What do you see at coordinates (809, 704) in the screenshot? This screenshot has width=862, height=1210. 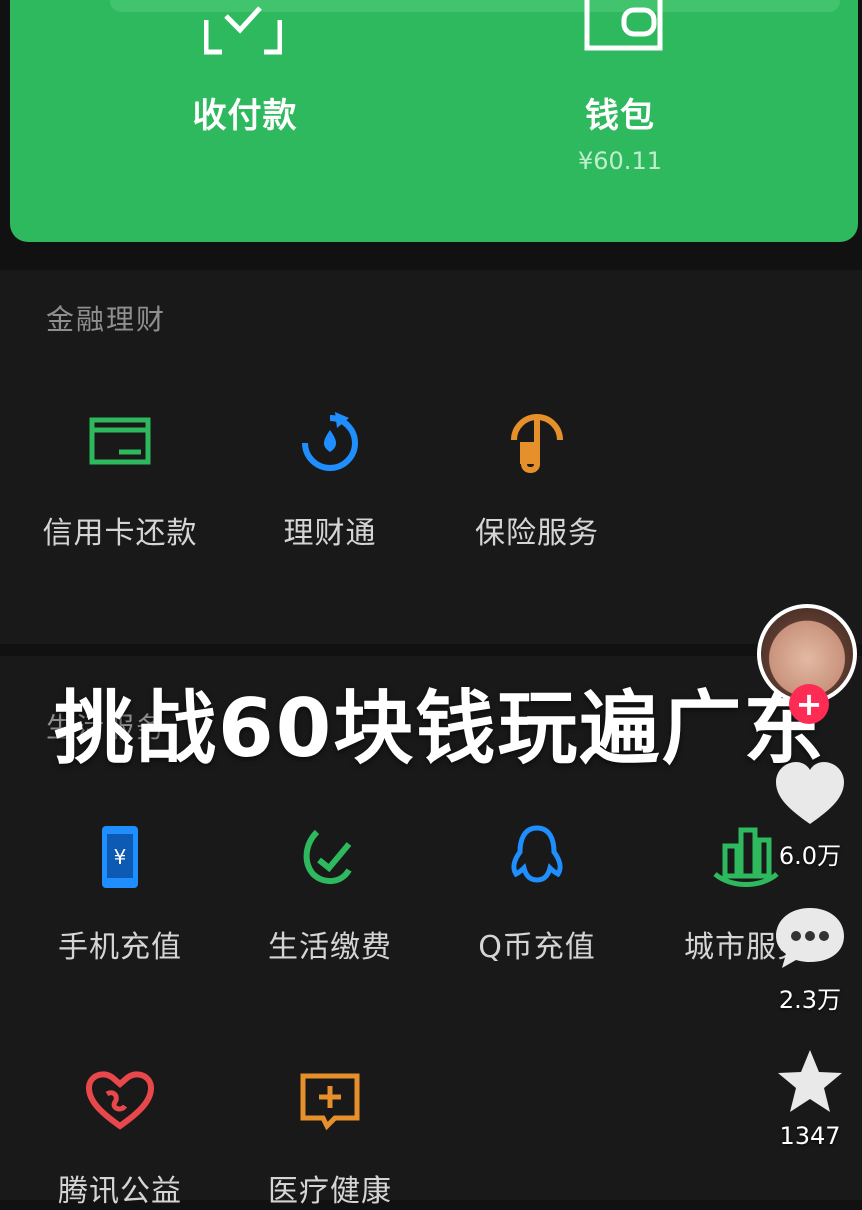 I see `follow-button: +` at bounding box center [809, 704].